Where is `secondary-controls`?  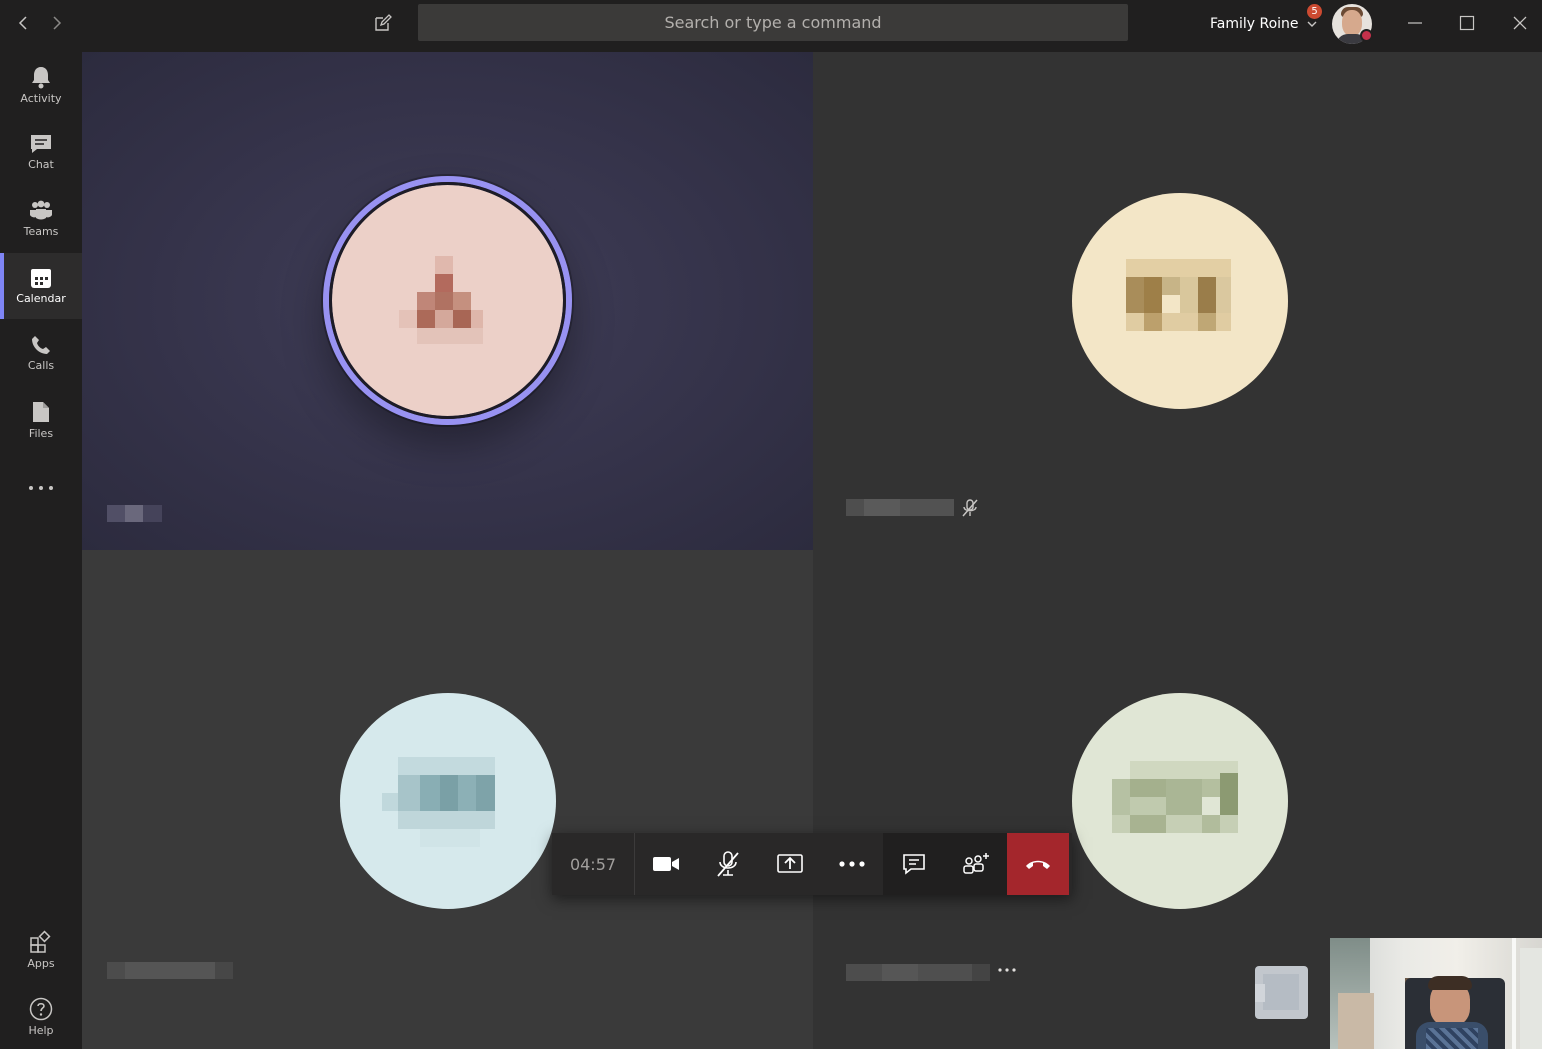 secondary-controls is located at coordinates (945, 864).